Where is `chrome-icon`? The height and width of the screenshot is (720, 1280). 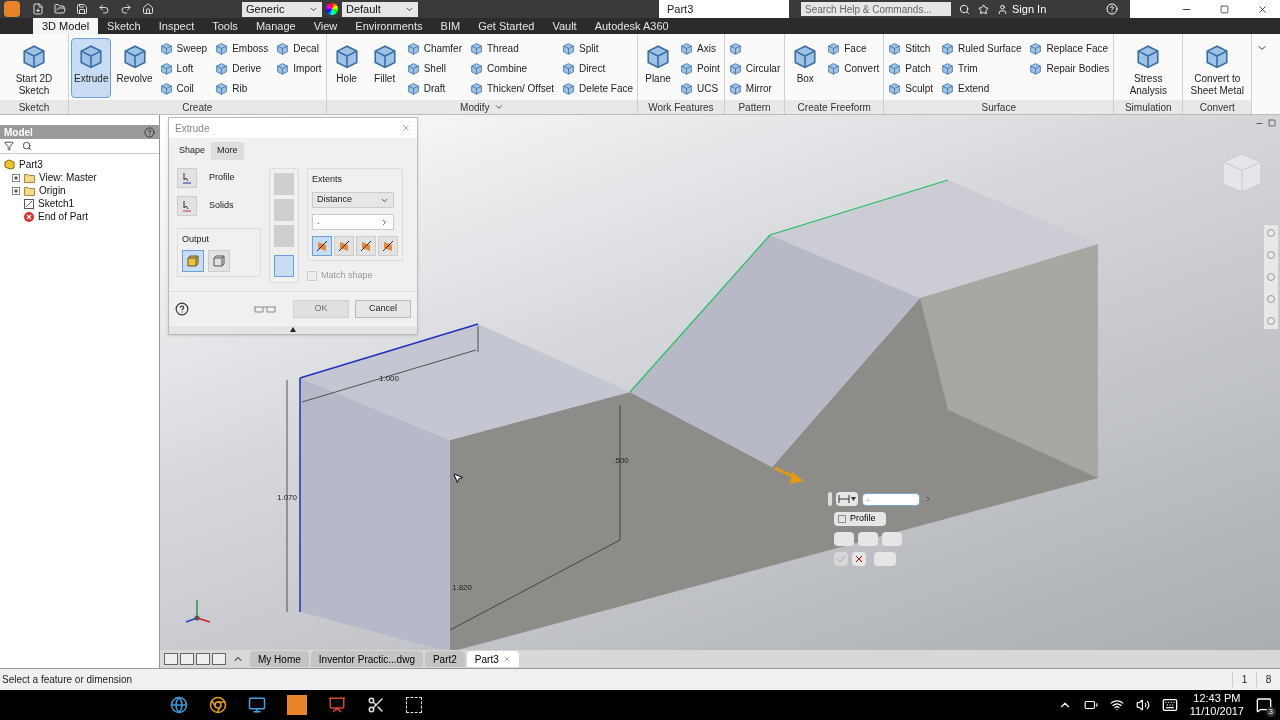
chrome-icon is located at coordinates (218, 705).